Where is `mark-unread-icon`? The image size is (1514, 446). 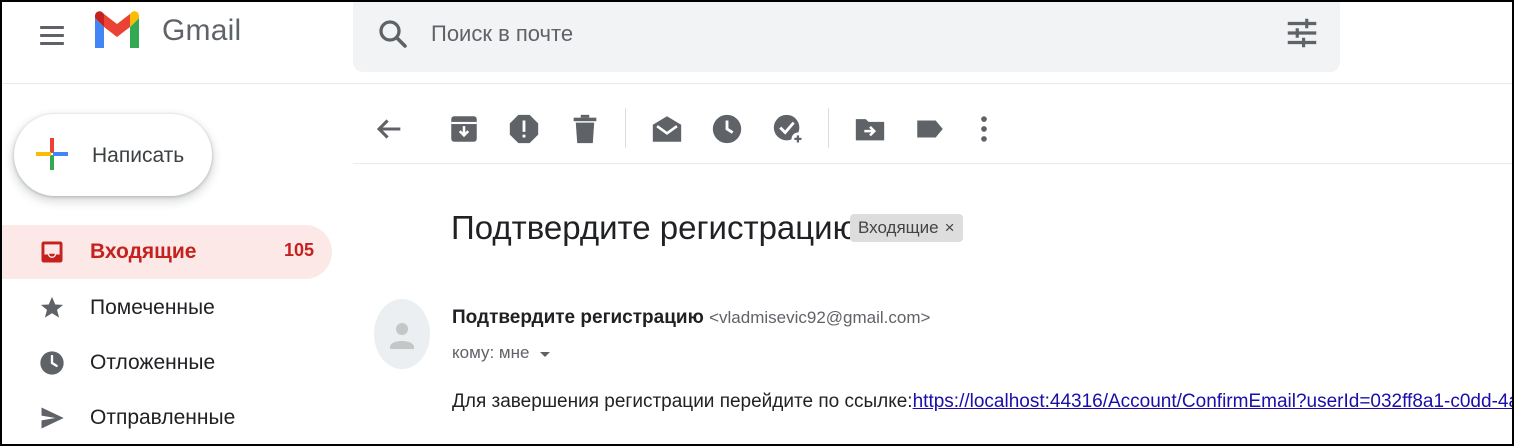 mark-unread-icon is located at coordinates (667, 129).